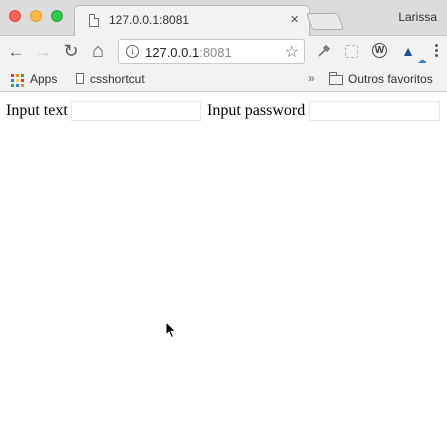  What do you see at coordinates (149, 20) in the screenshot?
I see `tab-title: 127.0.0.1:8081` at bounding box center [149, 20].